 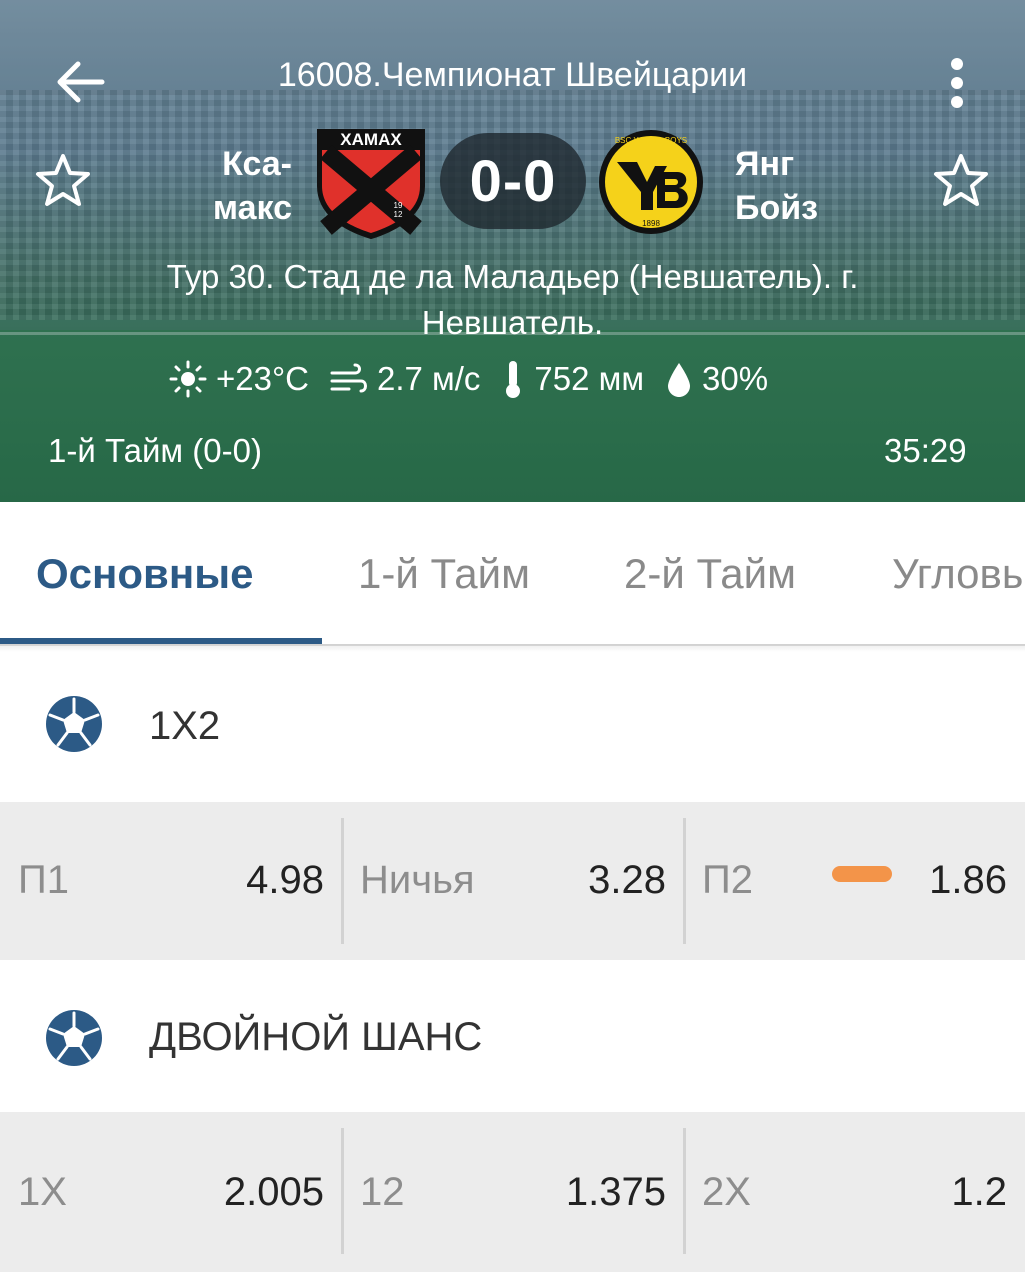 What do you see at coordinates (615, 1192) in the screenshot?
I see `odds-value: 1.375` at bounding box center [615, 1192].